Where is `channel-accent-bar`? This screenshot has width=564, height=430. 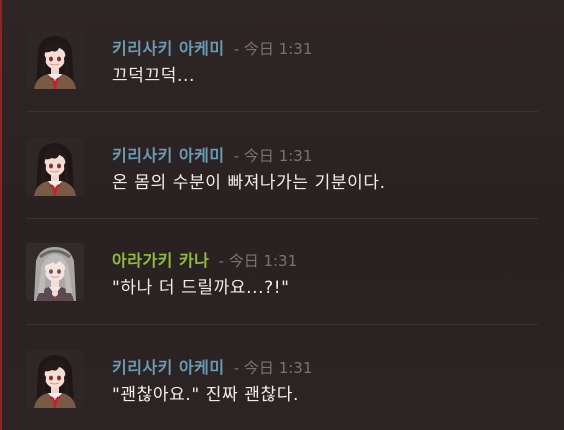
channel-accent-bar is located at coordinates (1, 215).